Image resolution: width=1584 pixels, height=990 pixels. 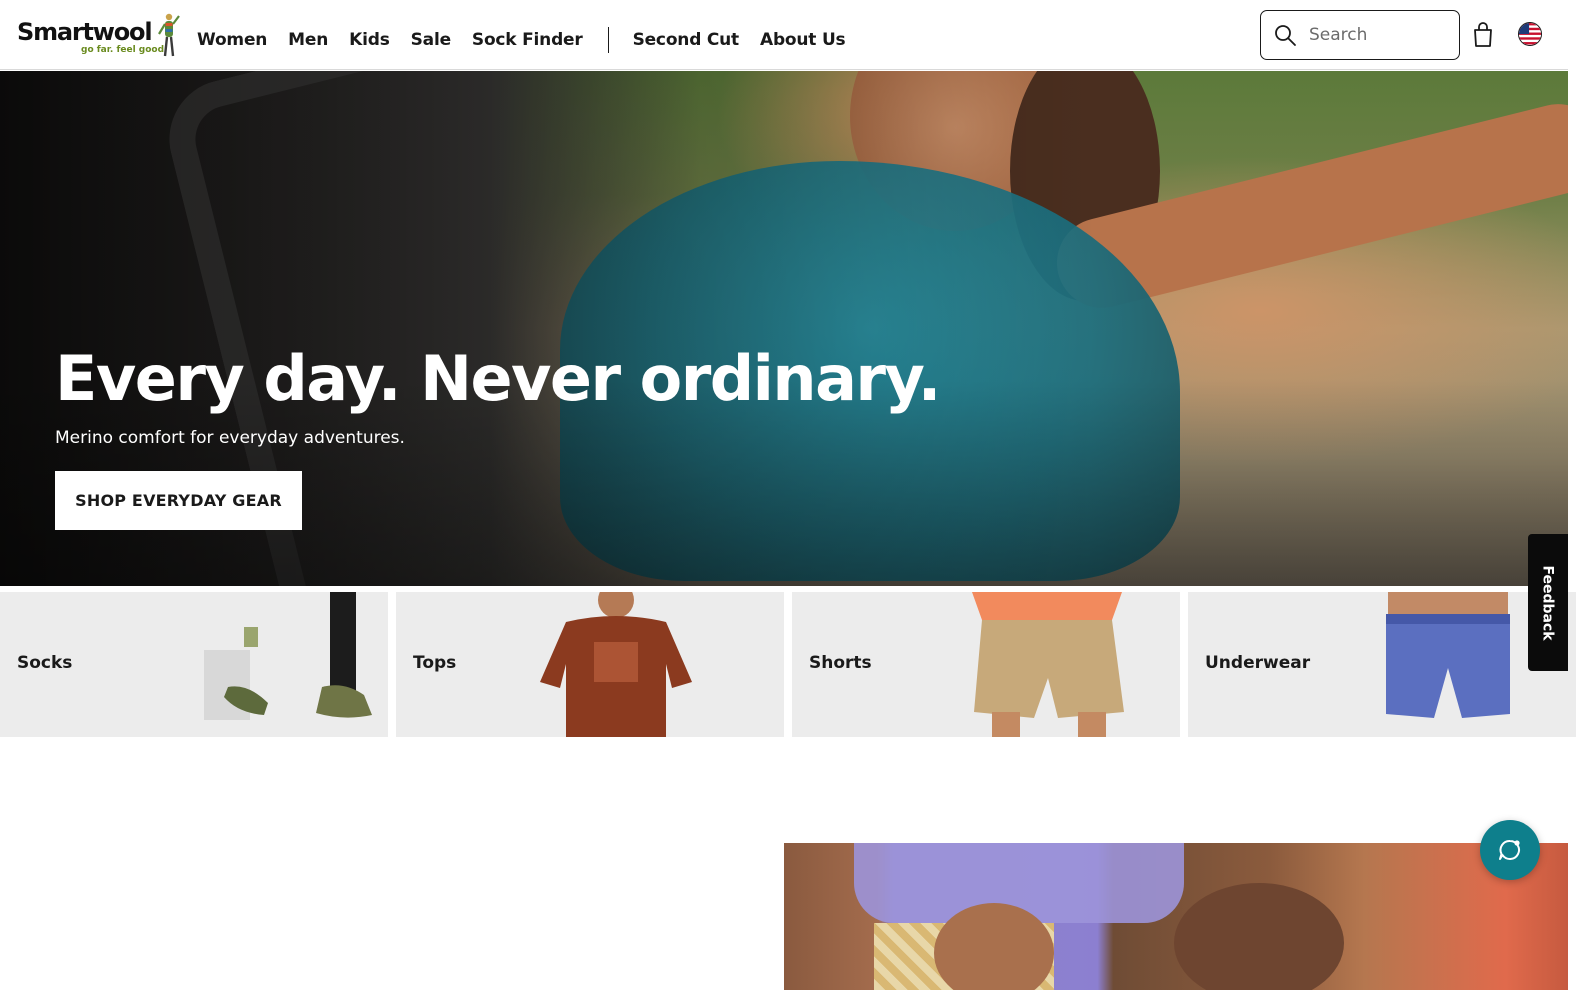 What do you see at coordinates (431, 40) in the screenshot?
I see `nav-sale: Sale` at bounding box center [431, 40].